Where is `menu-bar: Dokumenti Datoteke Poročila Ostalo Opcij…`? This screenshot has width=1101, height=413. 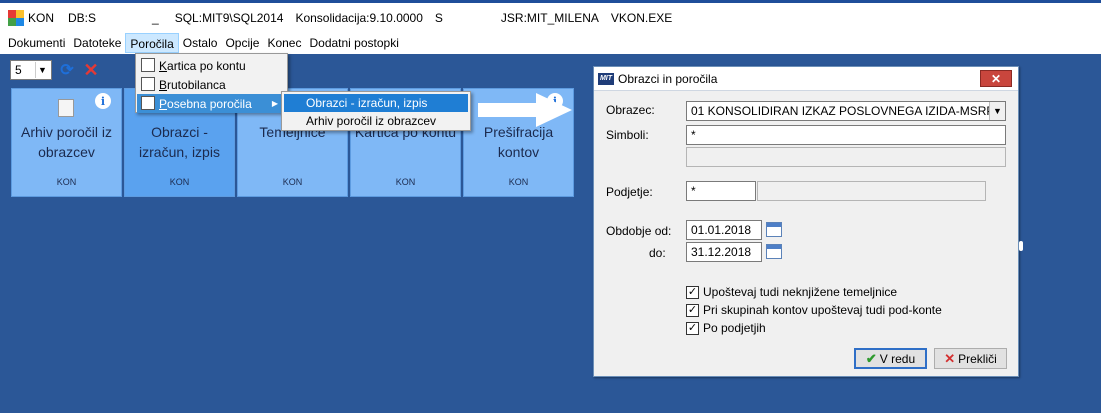 menu-bar: Dokumenti Datoteke Poročila Ostalo Opcij… is located at coordinates (550, 43).